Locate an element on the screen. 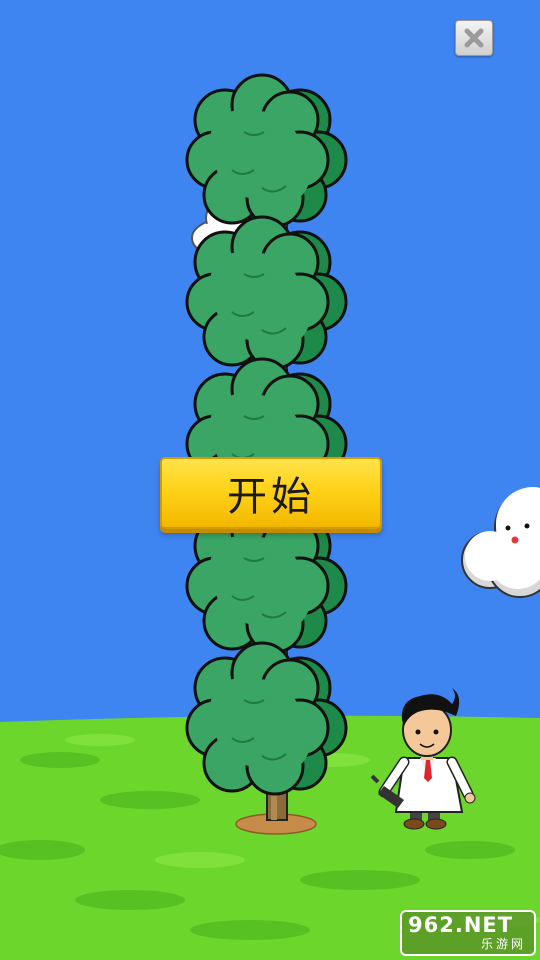 This screenshot has height=960, width=540. start-button-label: 开始 is located at coordinates (271, 497).